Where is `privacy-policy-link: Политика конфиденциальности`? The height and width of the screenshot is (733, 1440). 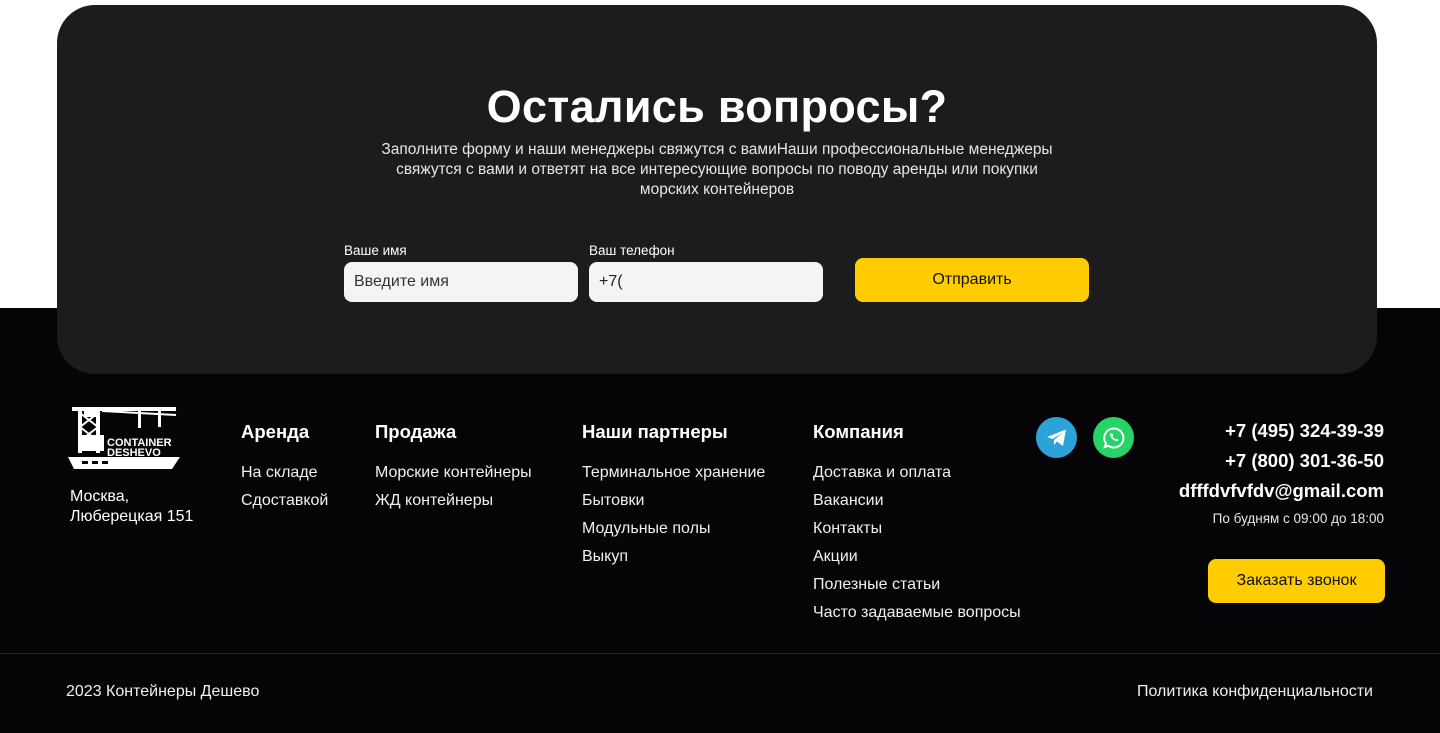 privacy-policy-link: Политика конфиденциальности is located at coordinates (1255, 692).